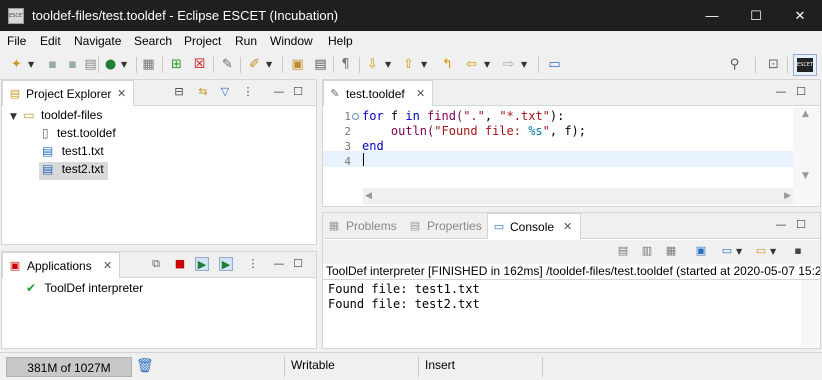  I want to click on auto-terminate-icon: ▶, so click(226, 264).